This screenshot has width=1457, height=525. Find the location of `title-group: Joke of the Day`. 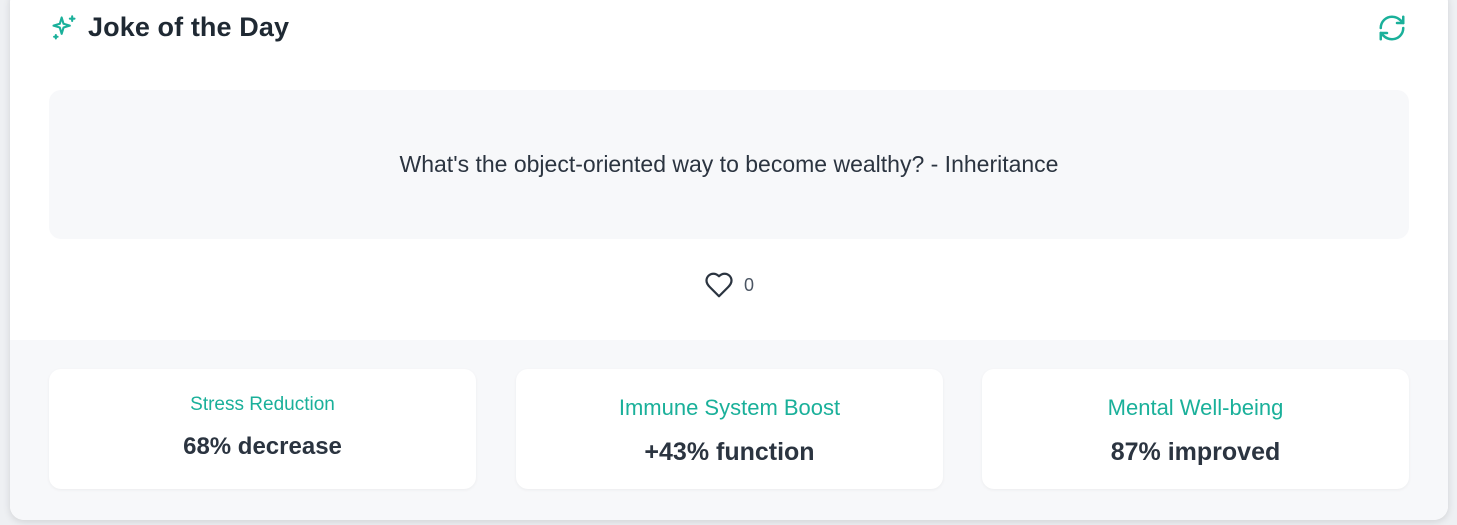

title-group: Joke of the Day is located at coordinates (169, 27).